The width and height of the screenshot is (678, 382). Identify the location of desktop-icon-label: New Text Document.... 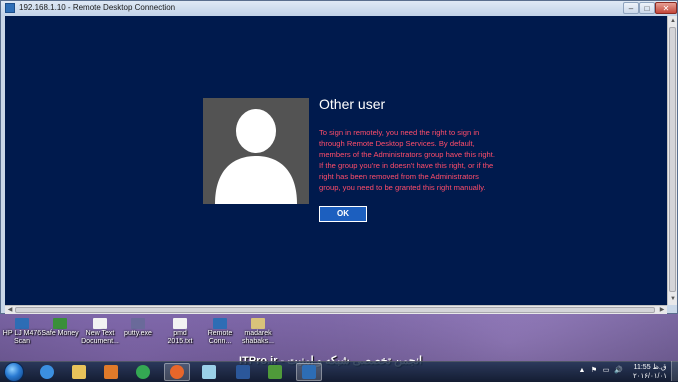
(100, 337).